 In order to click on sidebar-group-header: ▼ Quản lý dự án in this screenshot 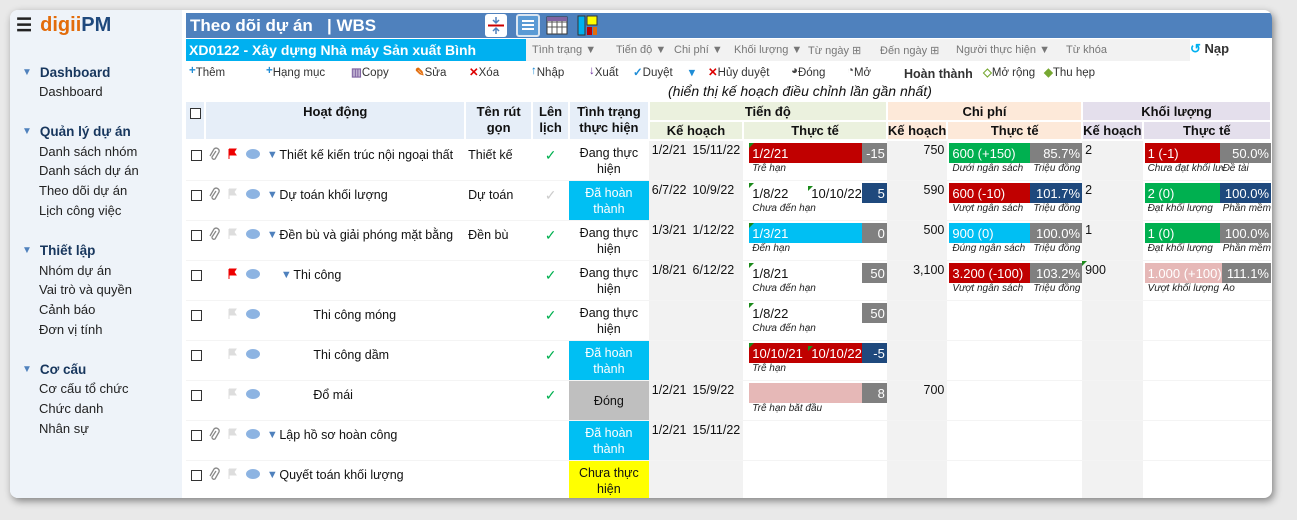, I will do `click(80, 132)`.